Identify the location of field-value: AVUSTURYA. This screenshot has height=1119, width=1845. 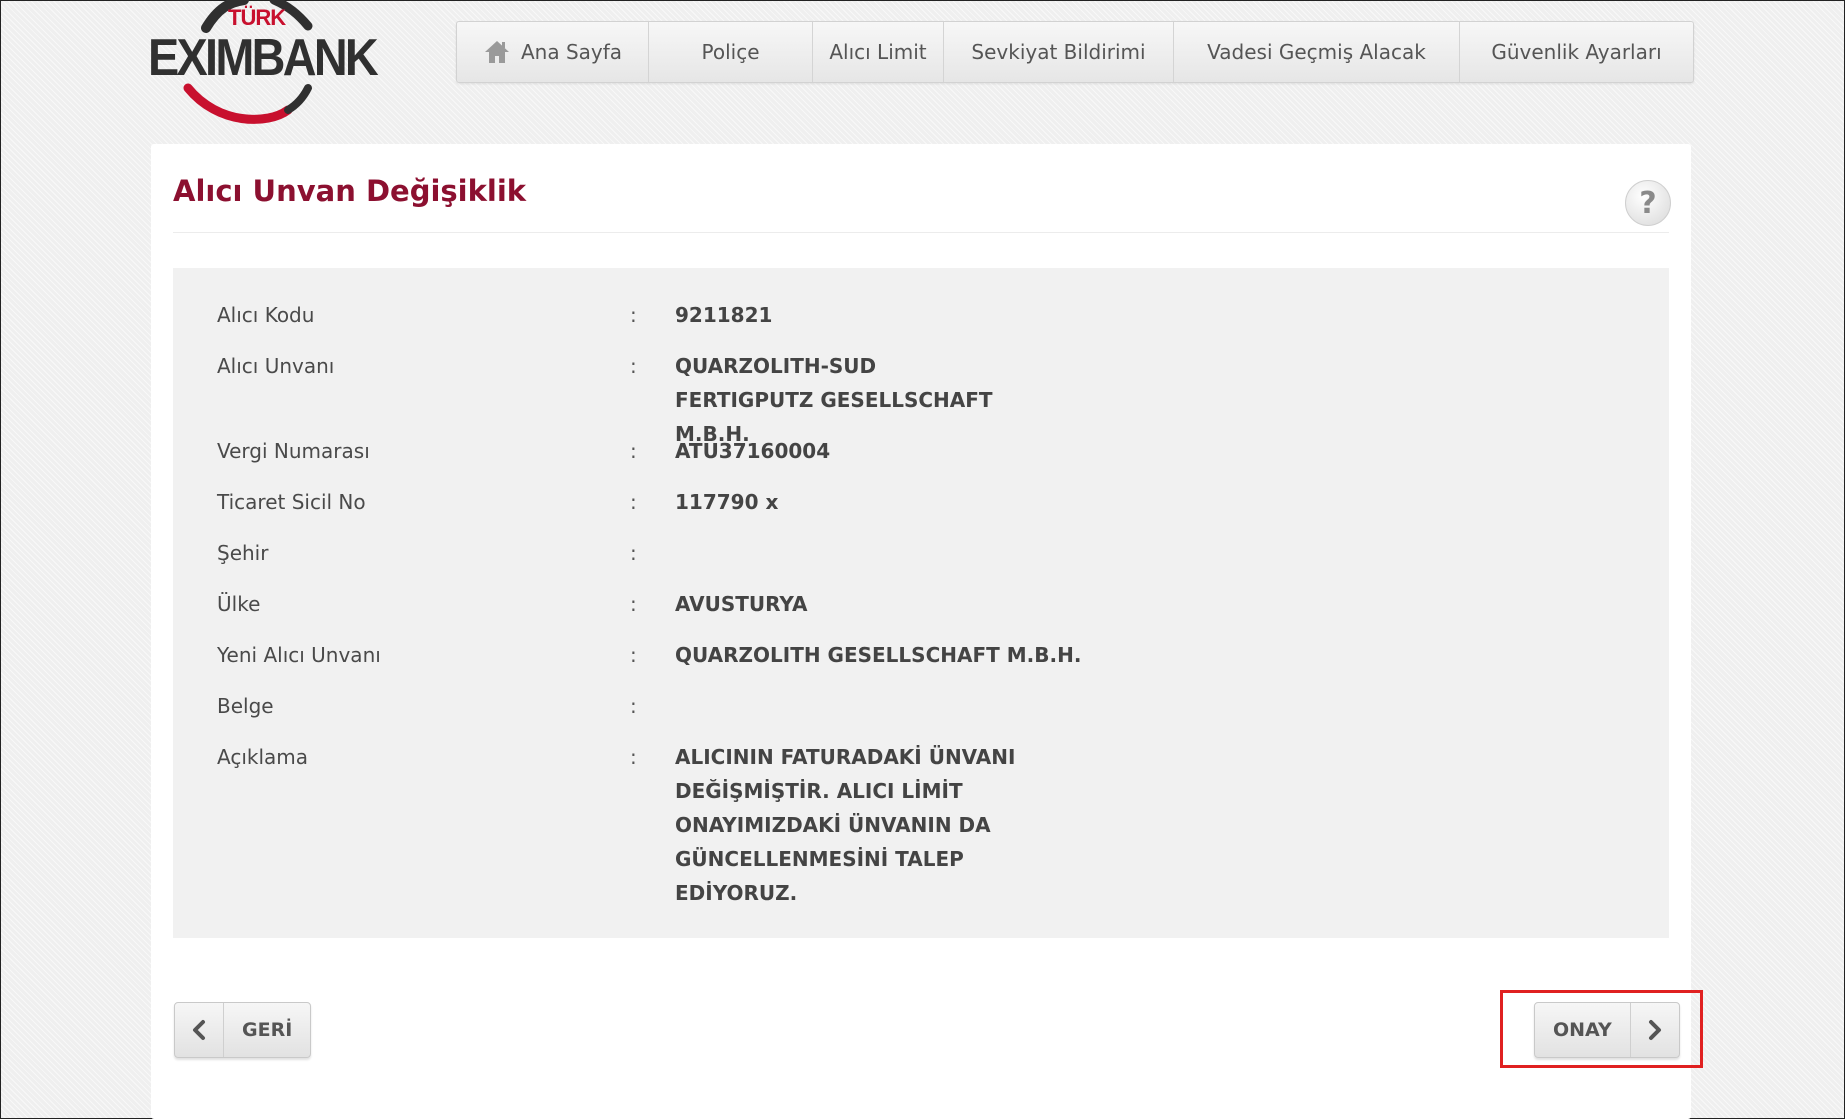
(741, 604).